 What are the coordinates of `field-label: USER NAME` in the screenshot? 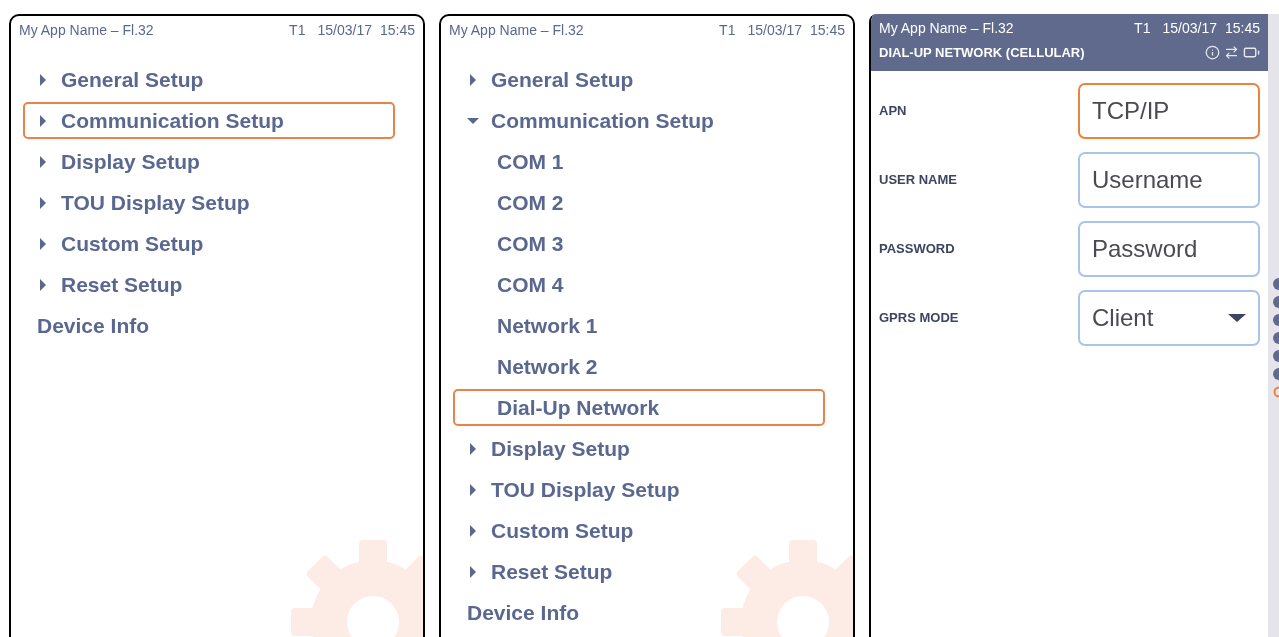 It's located at (918, 179).